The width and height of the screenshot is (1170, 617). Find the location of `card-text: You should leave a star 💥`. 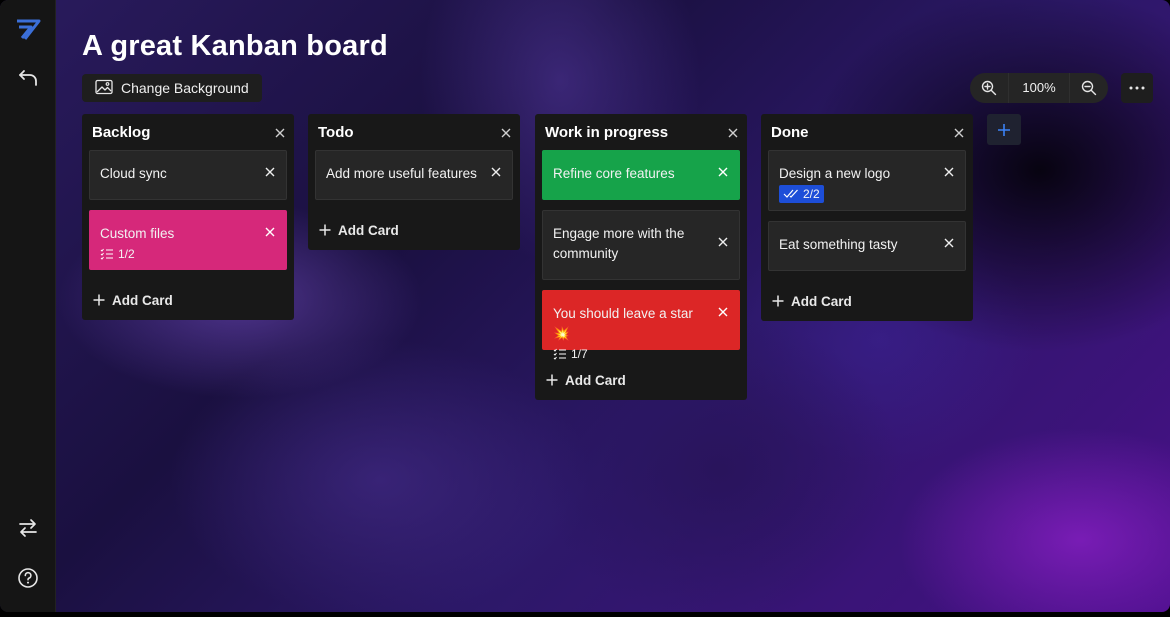

card-text: You should leave a star 💥 is located at coordinates (623, 323).